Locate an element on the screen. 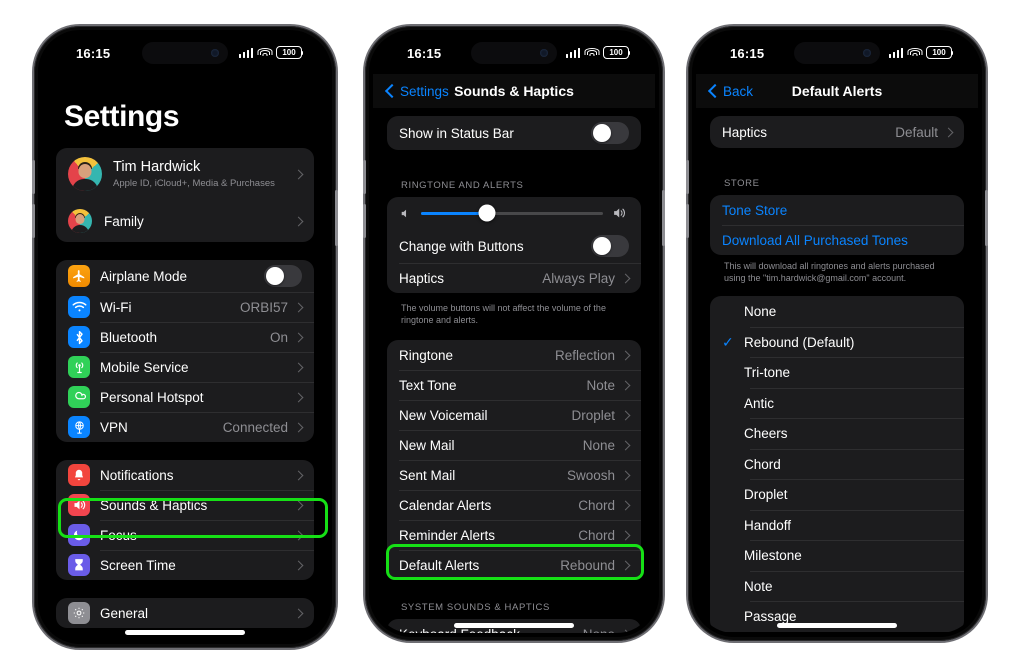 The width and height of the screenshot is (1024, 667). phone1-power-button is located at coordinates (336, 218).